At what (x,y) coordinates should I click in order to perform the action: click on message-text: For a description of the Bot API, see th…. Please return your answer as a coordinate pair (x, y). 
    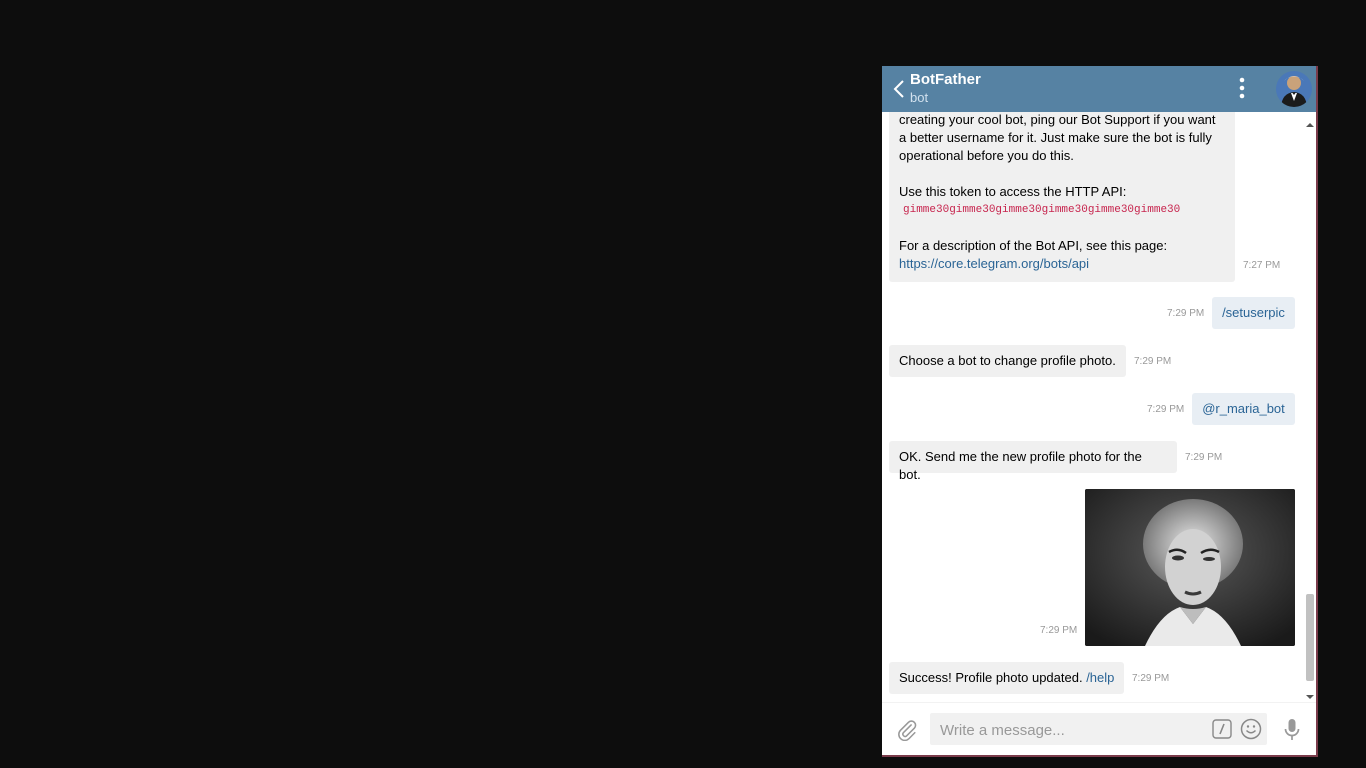
    Looking at the image, I should click on (1033, 245).